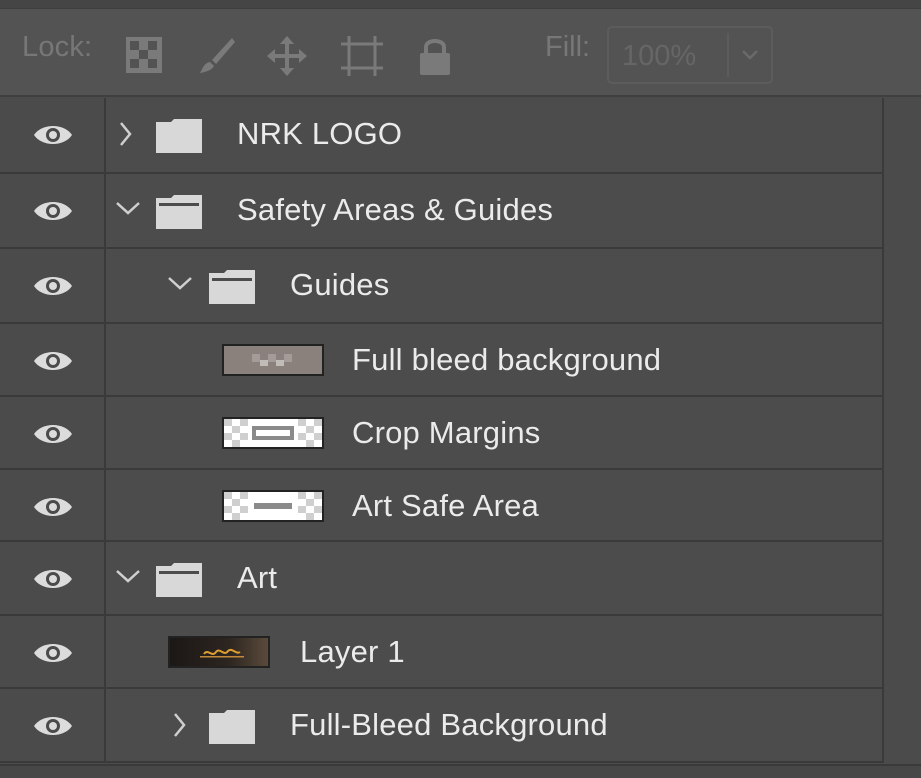 The image size is (921, 778). Describe the element at coordinates (445, 506) in the screenshot. I see `layer-name: Art Safe Area` at that location.